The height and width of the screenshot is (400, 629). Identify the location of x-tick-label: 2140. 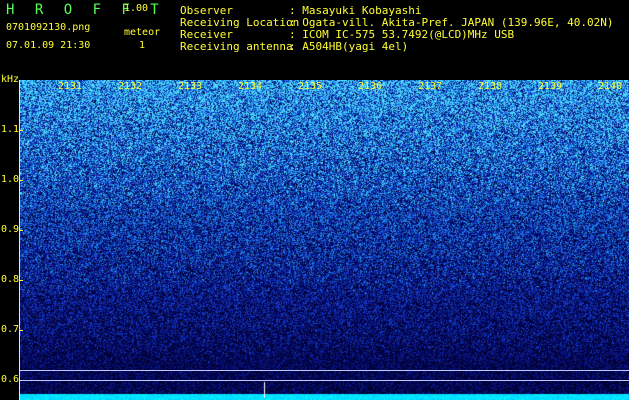
(610, 86).